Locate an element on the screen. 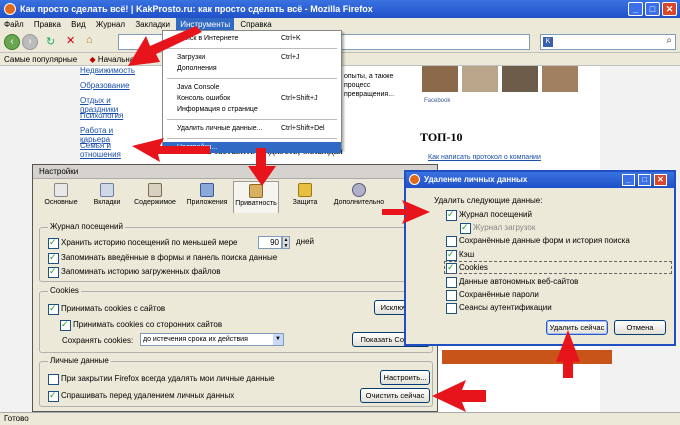 The image size is (680, 425). arrow-to-clear-button is located at coordinates (568, 354).